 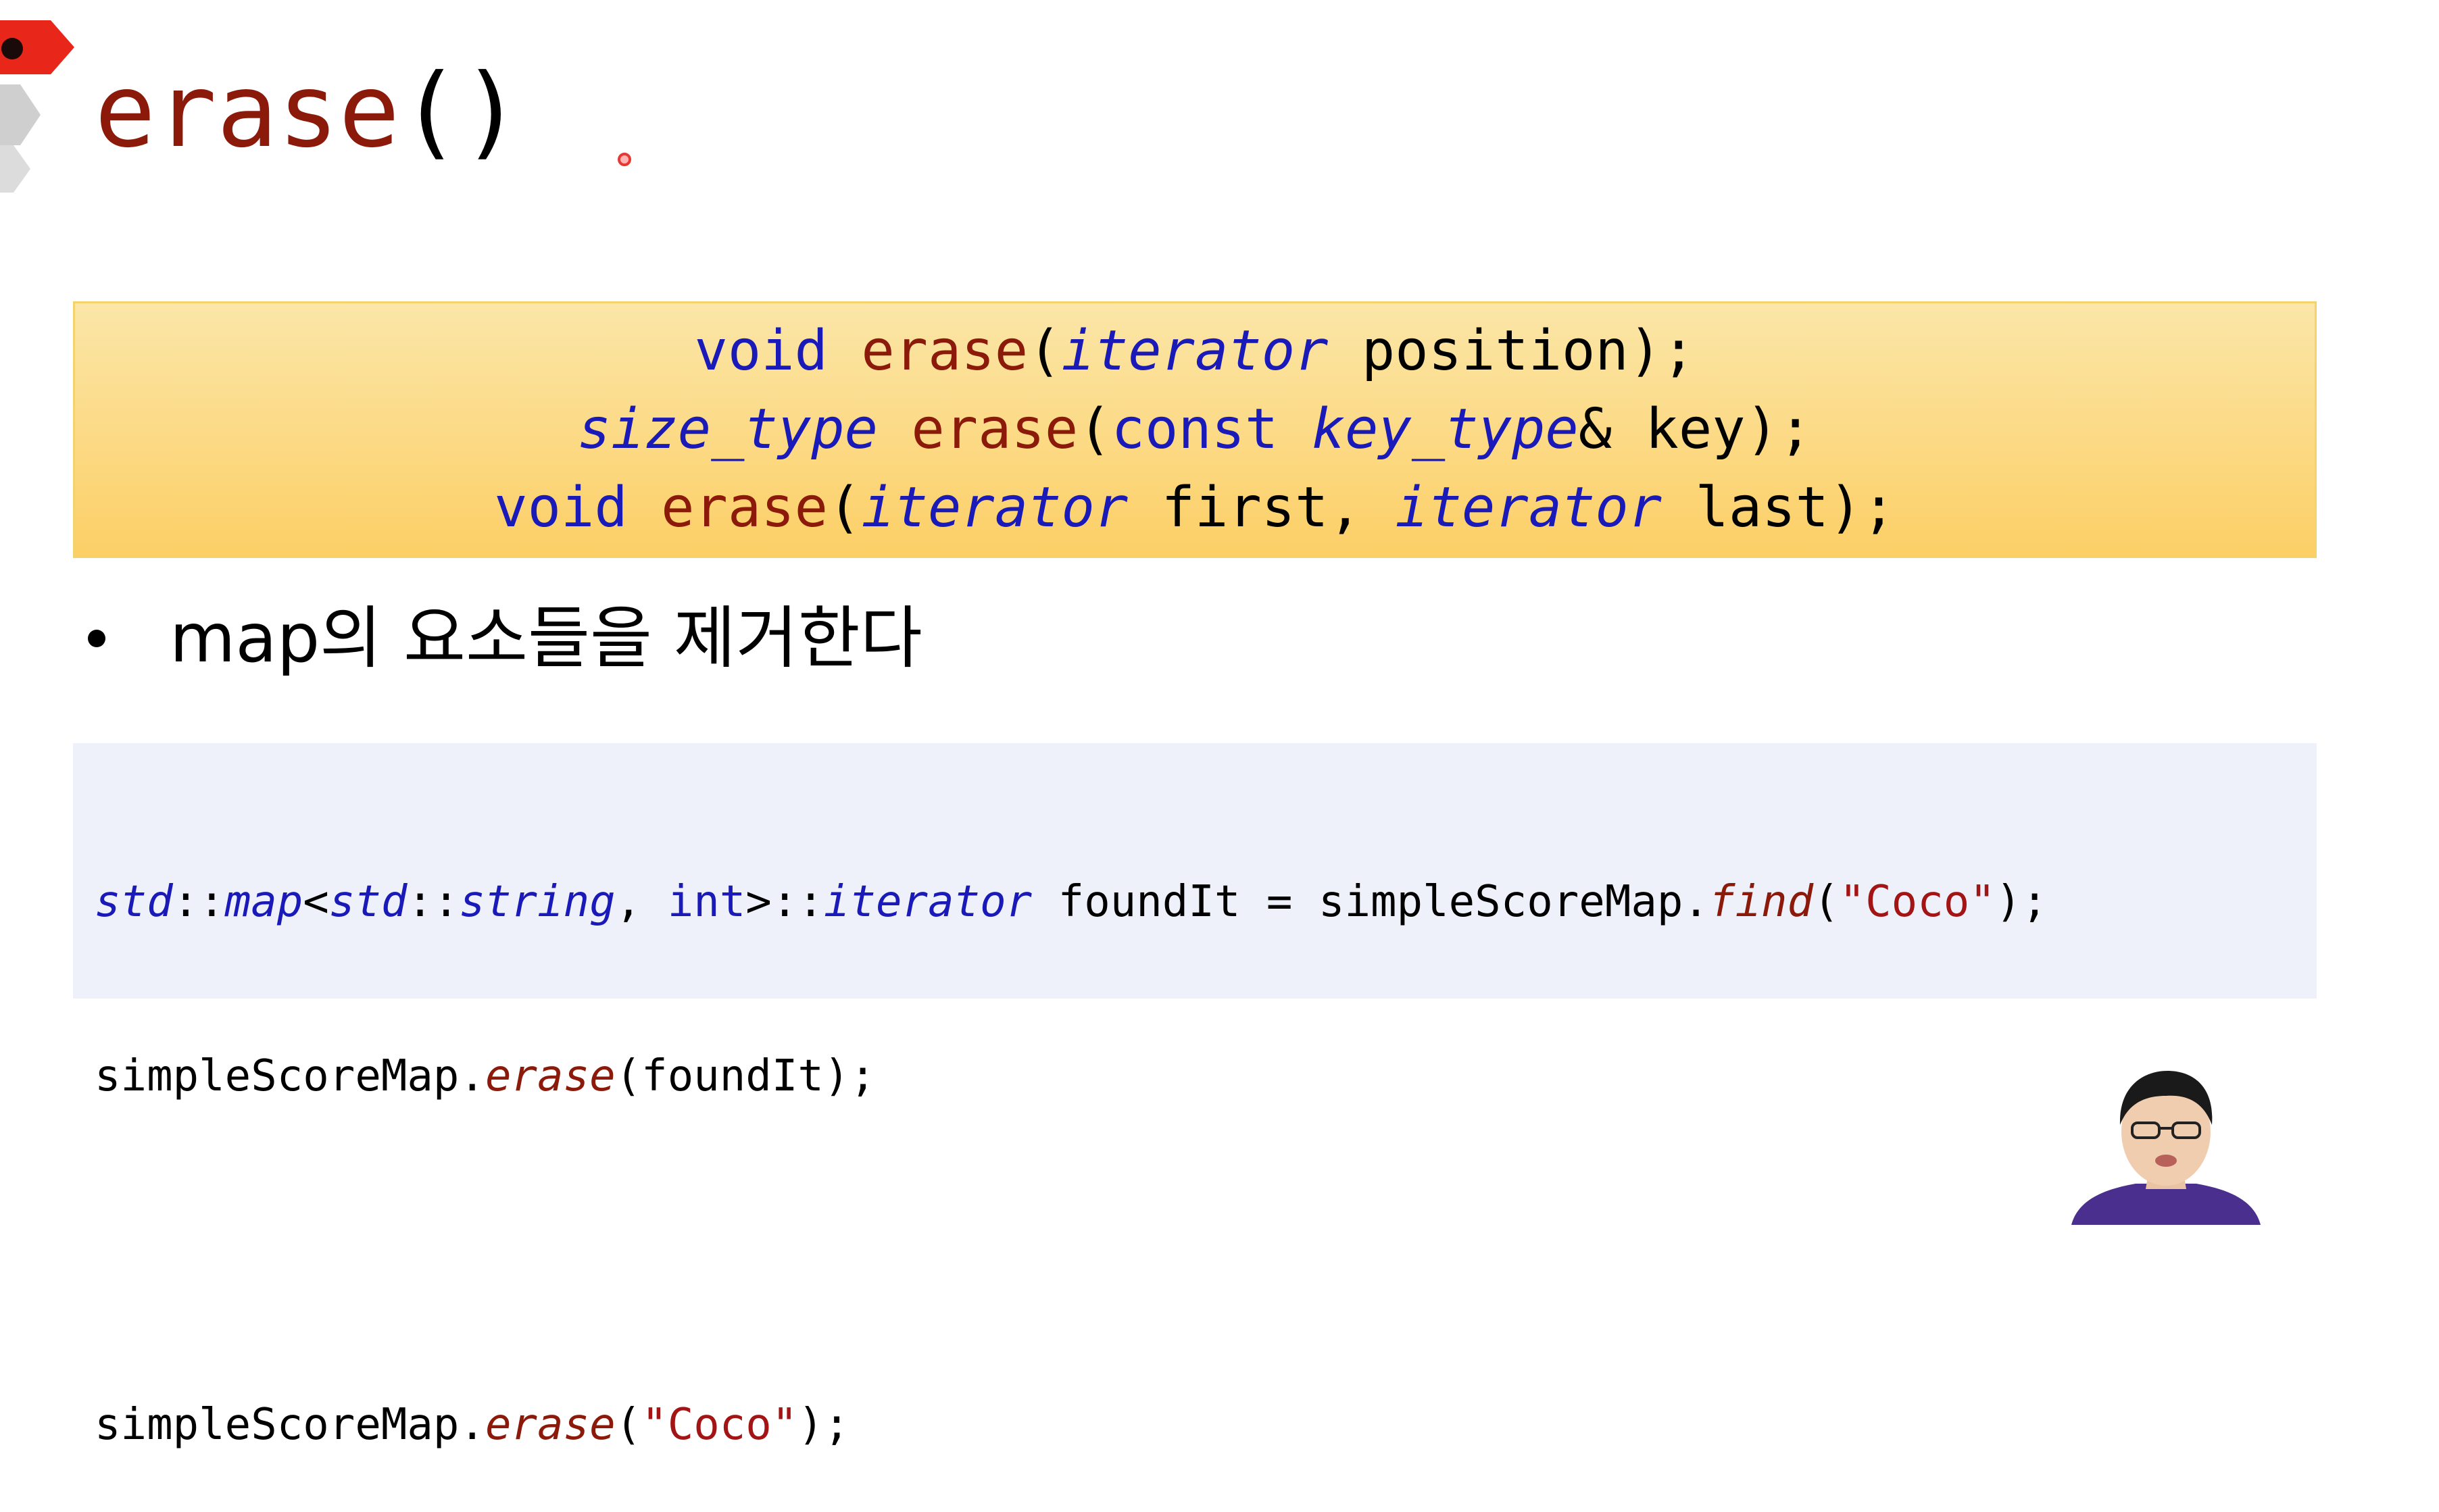 I want to click on sig3-rest: last);, so click(x=1779, y=508).